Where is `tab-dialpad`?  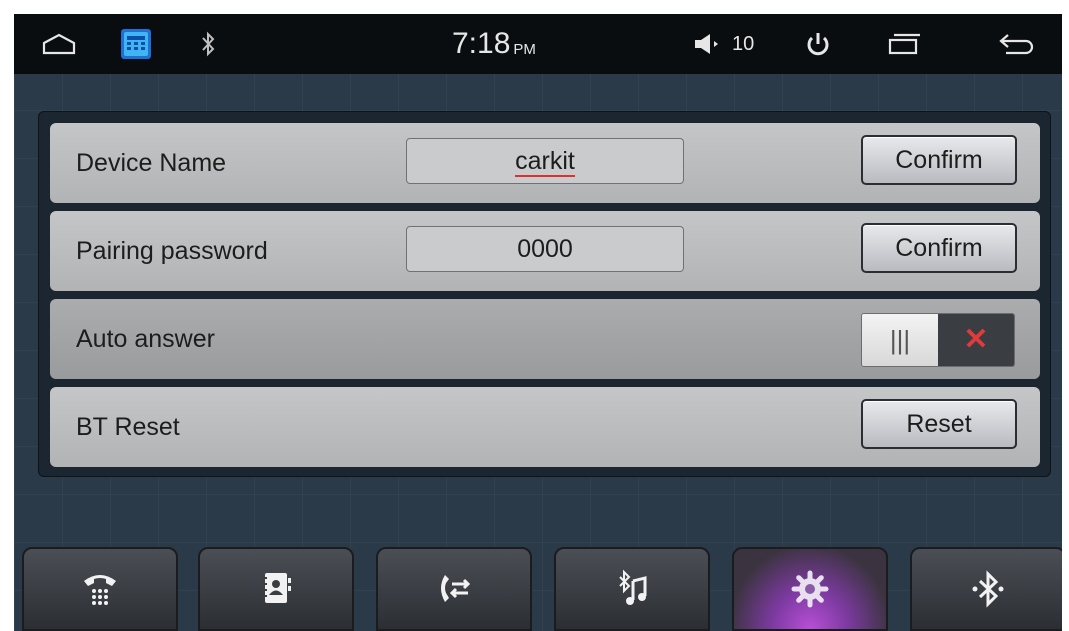
tab-dialpad is located at coordinates (100, 589).